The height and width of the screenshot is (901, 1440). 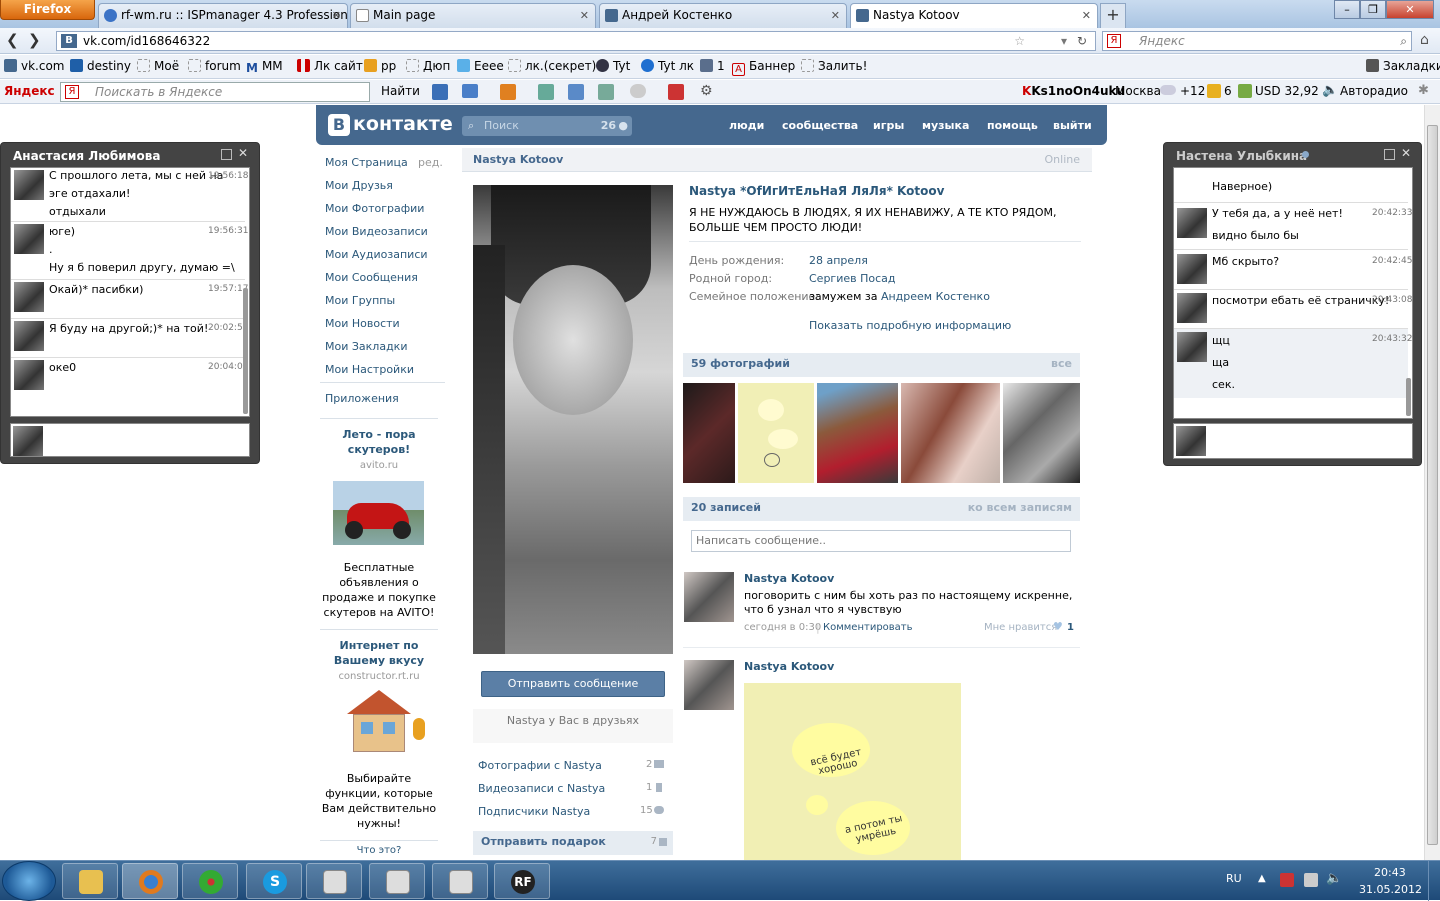 I want to click on start-button, so click(x=29, y=881).